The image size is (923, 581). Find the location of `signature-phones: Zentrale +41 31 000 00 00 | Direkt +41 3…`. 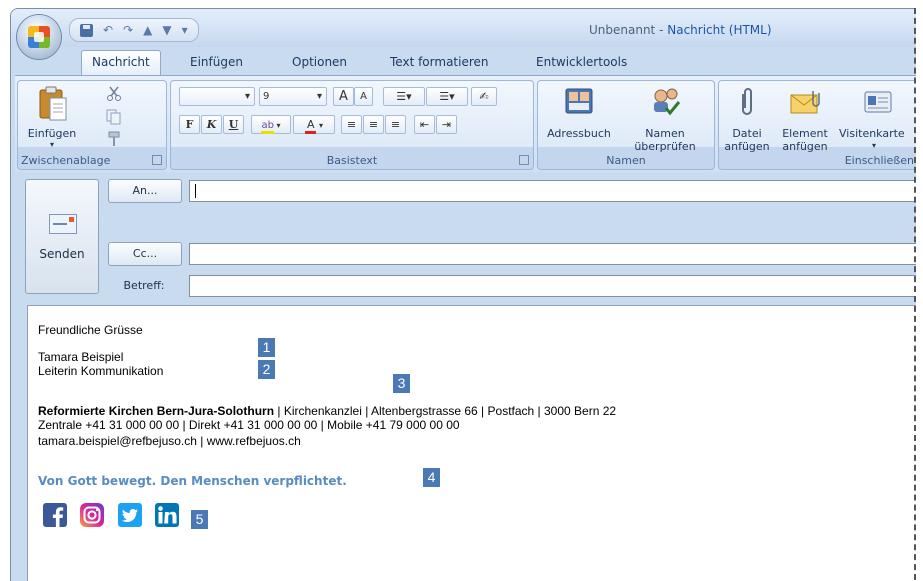

signature-phones: Zentrale +41 31 000 00 00 | Direkt +41 3… is located at coordinates (249, 425).